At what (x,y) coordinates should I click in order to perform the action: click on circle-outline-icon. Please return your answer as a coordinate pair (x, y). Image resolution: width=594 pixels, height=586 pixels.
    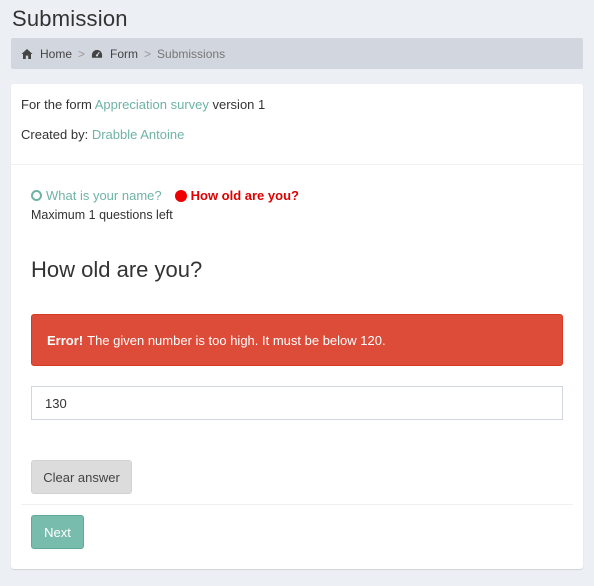
    Looking at the image, I should click on (36, 195).